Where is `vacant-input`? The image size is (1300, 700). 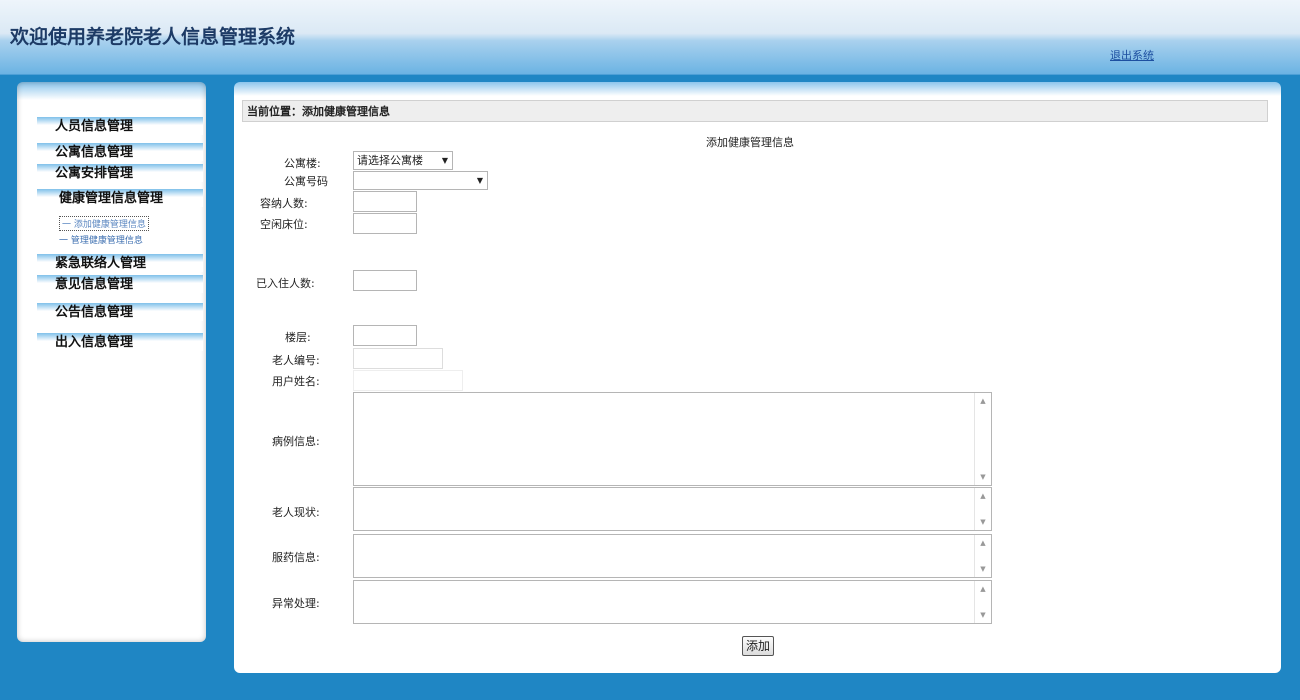
vacant-input is located at coordinates (385, 223).